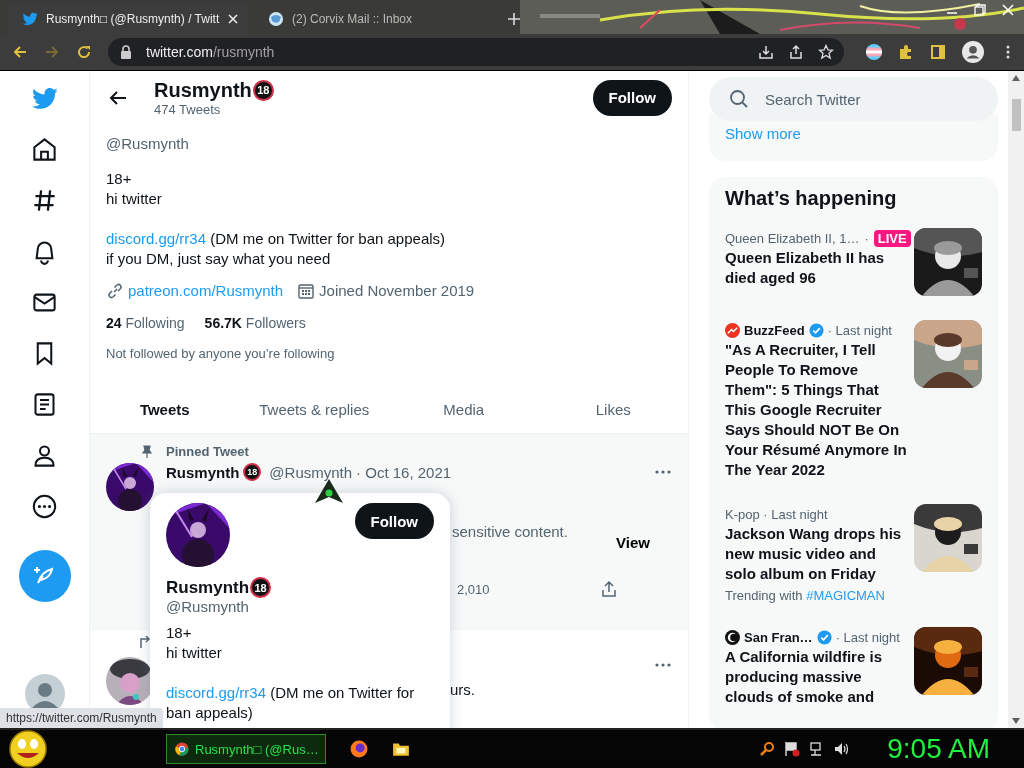  Describe the element at coordinates (276, 19) in the screenshot. I see `globe-icon` at that location.